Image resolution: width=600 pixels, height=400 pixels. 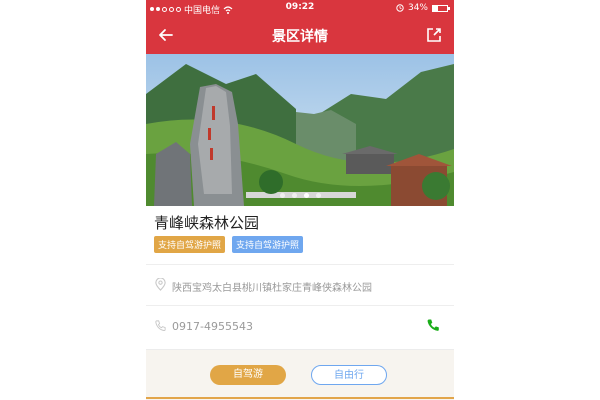 What do you see at coordinates (300, 398) in the screenshot?
I see `bottom-accent-line` at bounding box center [300, 398].